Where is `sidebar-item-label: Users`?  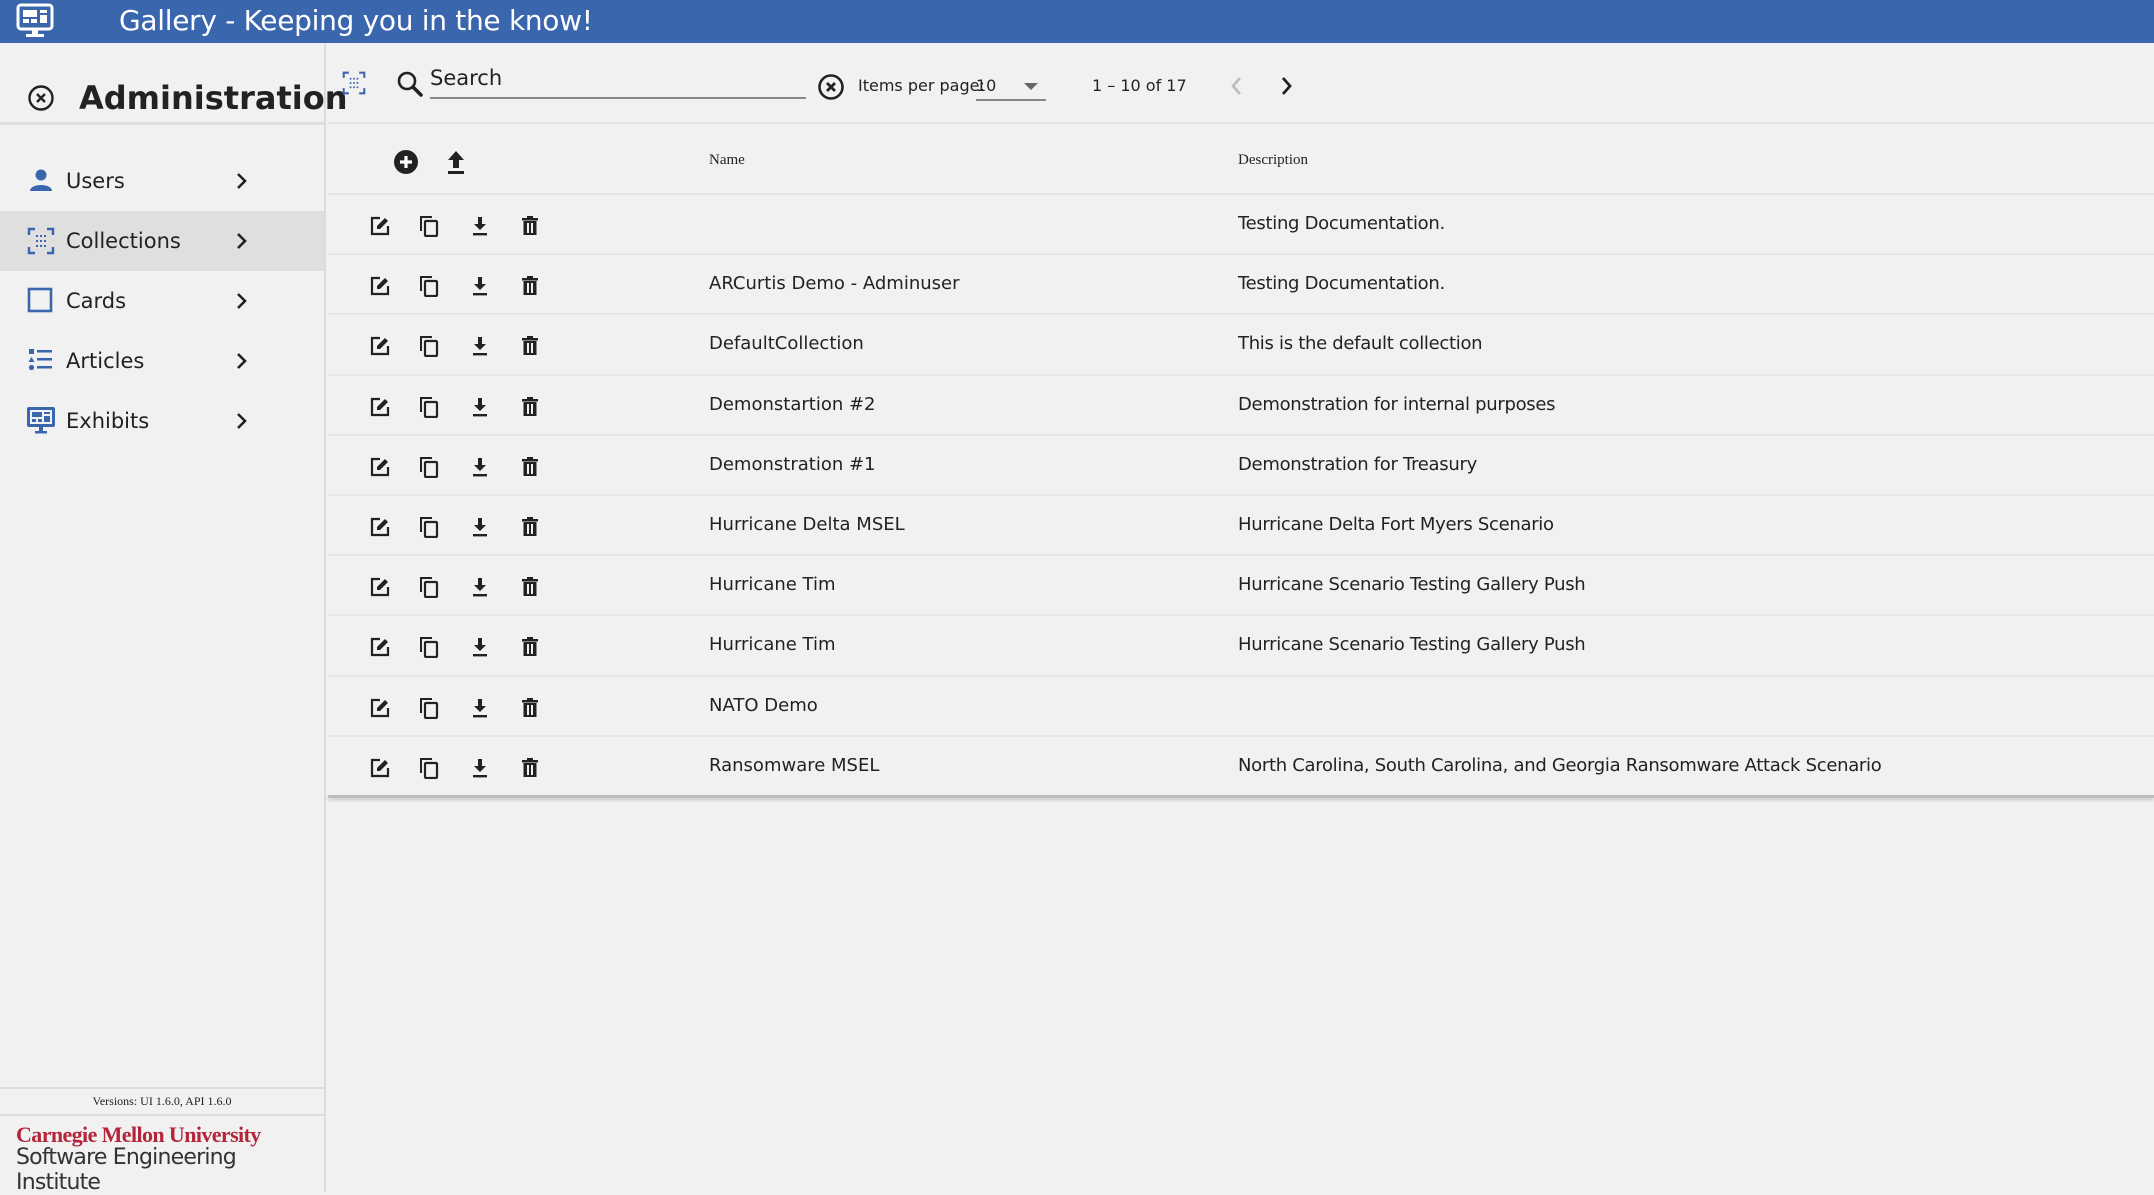
sidebar-item-label: Users is located at coordinates (95, 181).